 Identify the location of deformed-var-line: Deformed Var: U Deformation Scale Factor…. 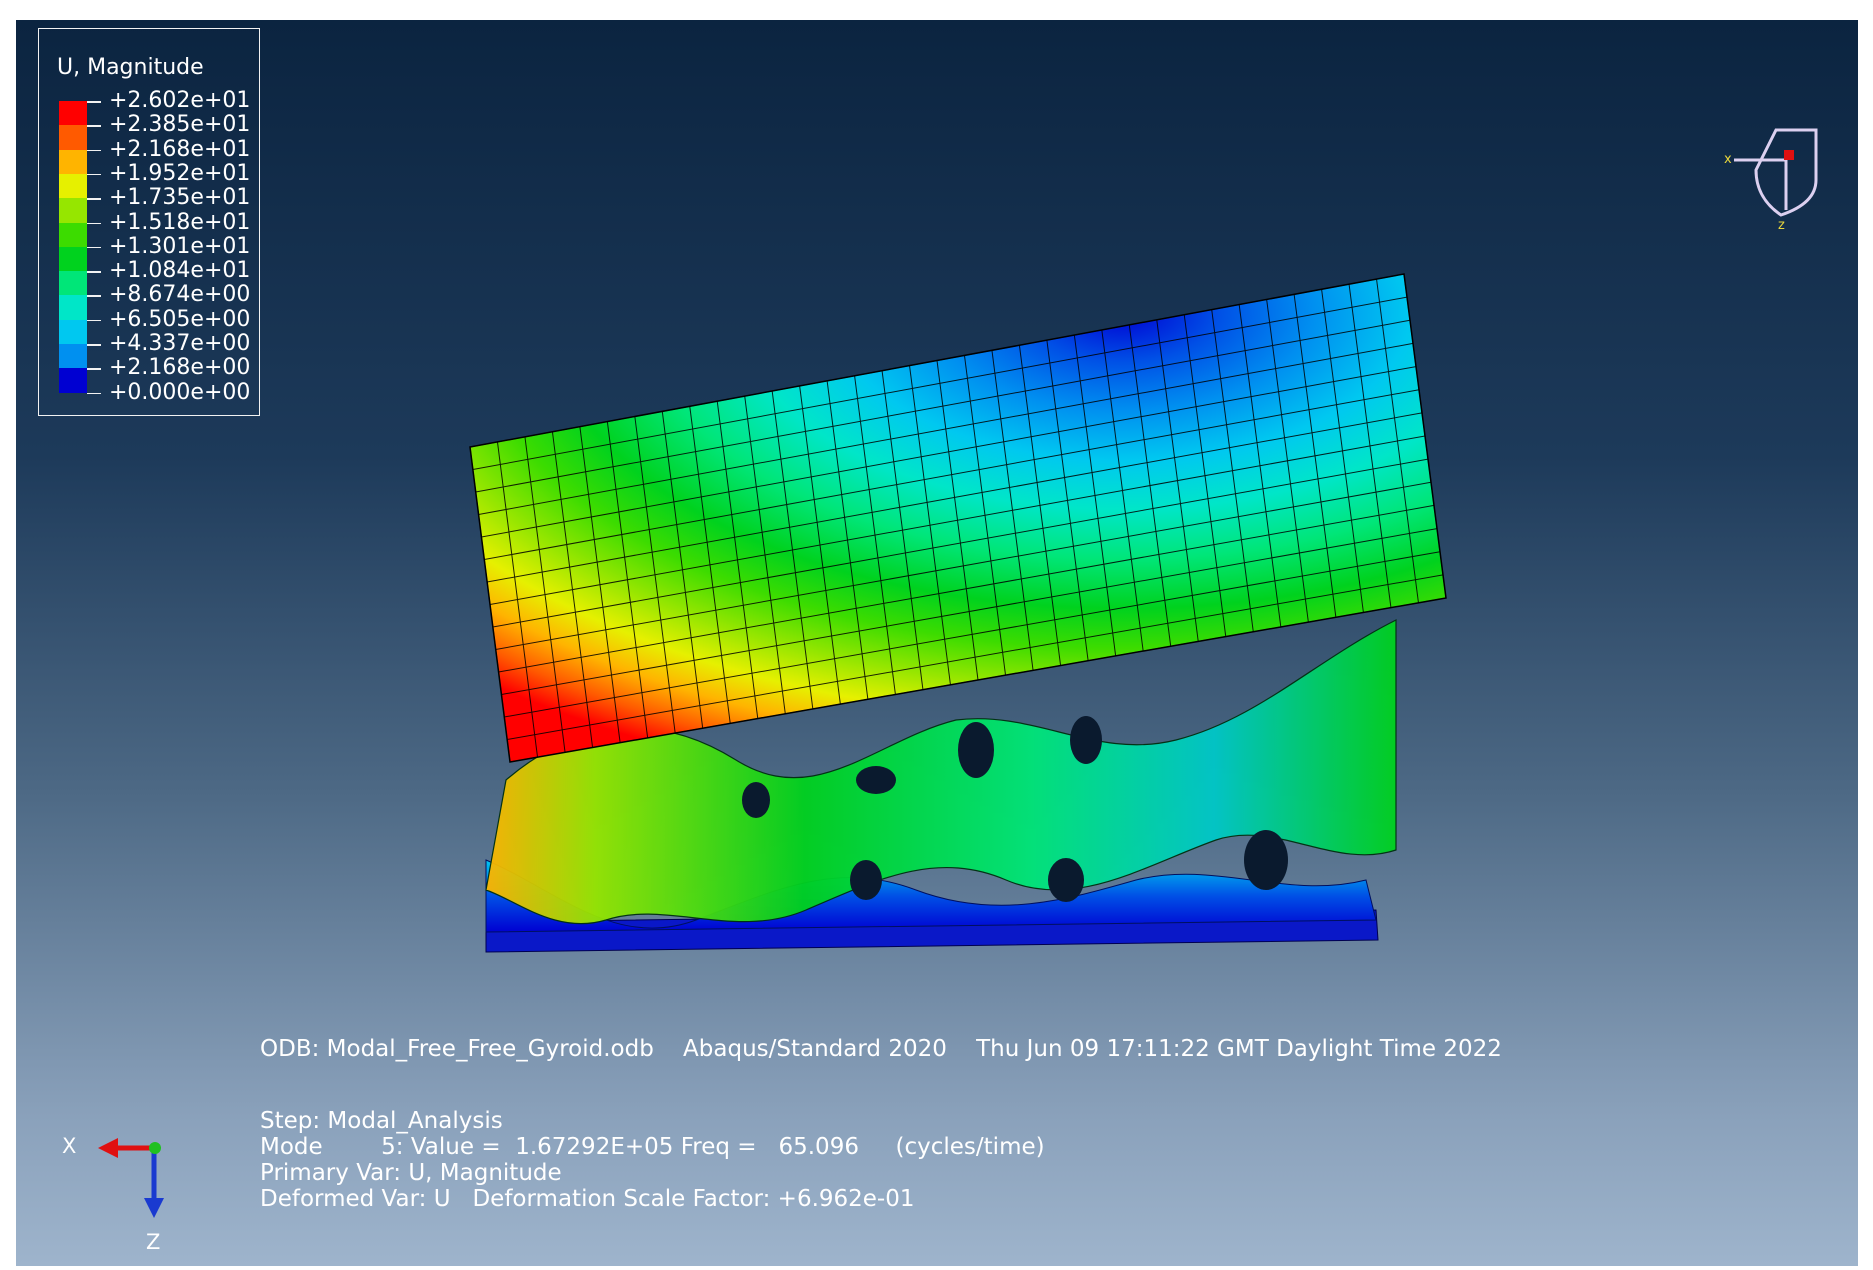
(587, 1199).